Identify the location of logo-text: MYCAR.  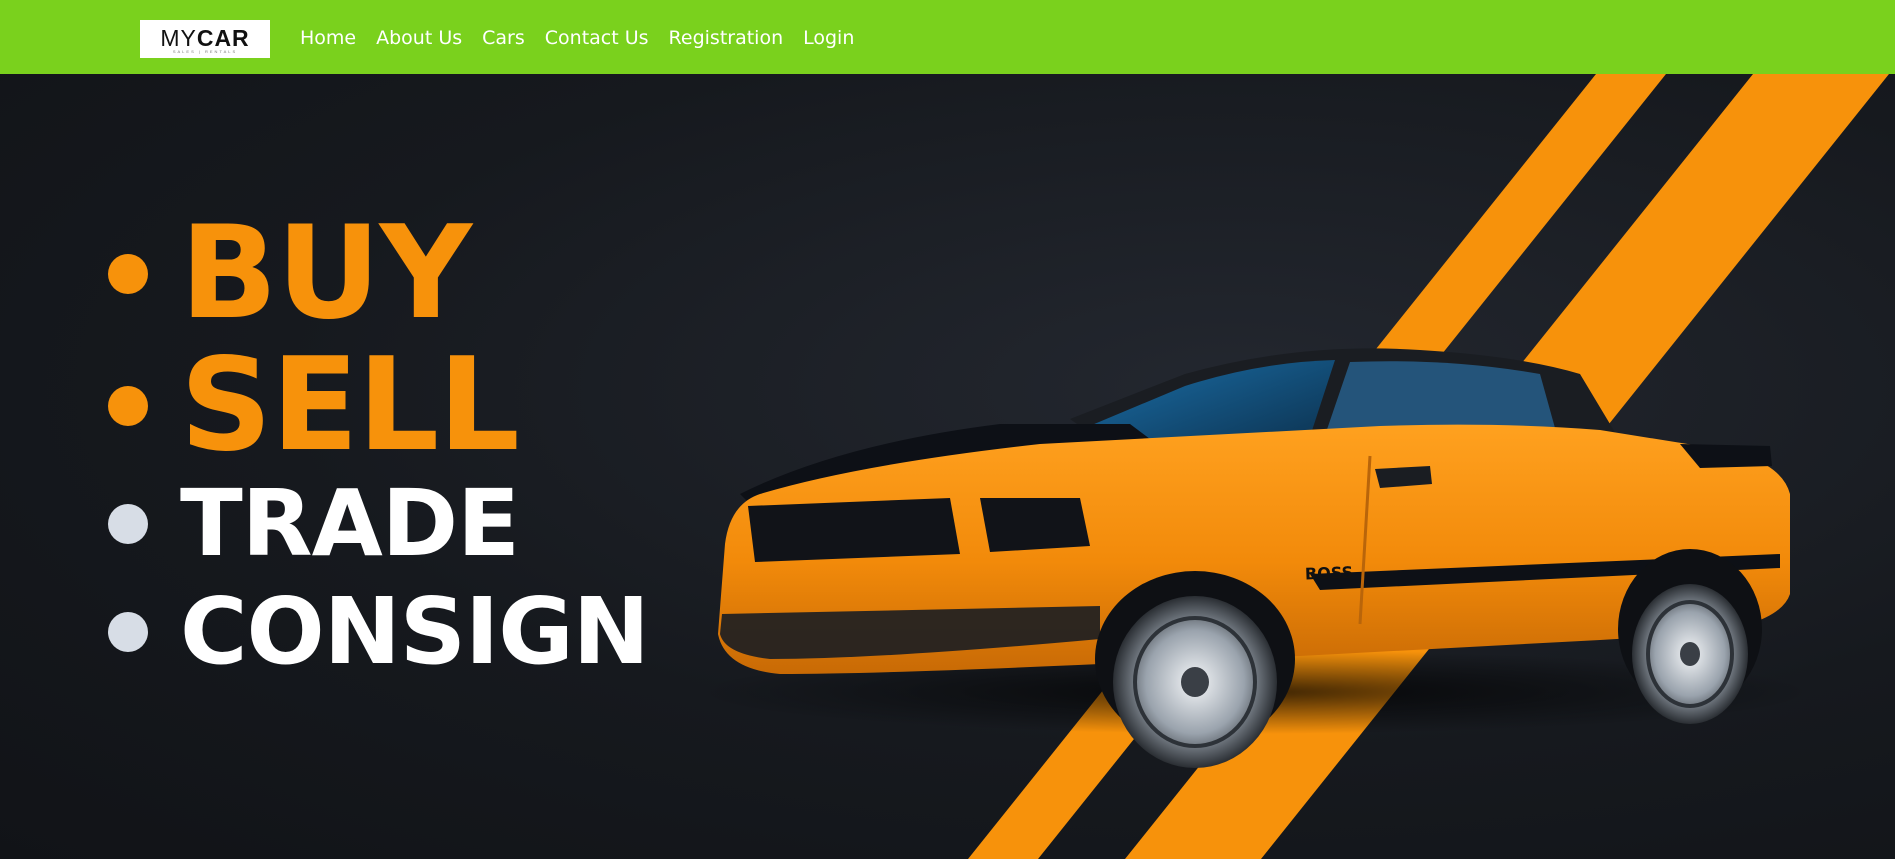
(205, 37).